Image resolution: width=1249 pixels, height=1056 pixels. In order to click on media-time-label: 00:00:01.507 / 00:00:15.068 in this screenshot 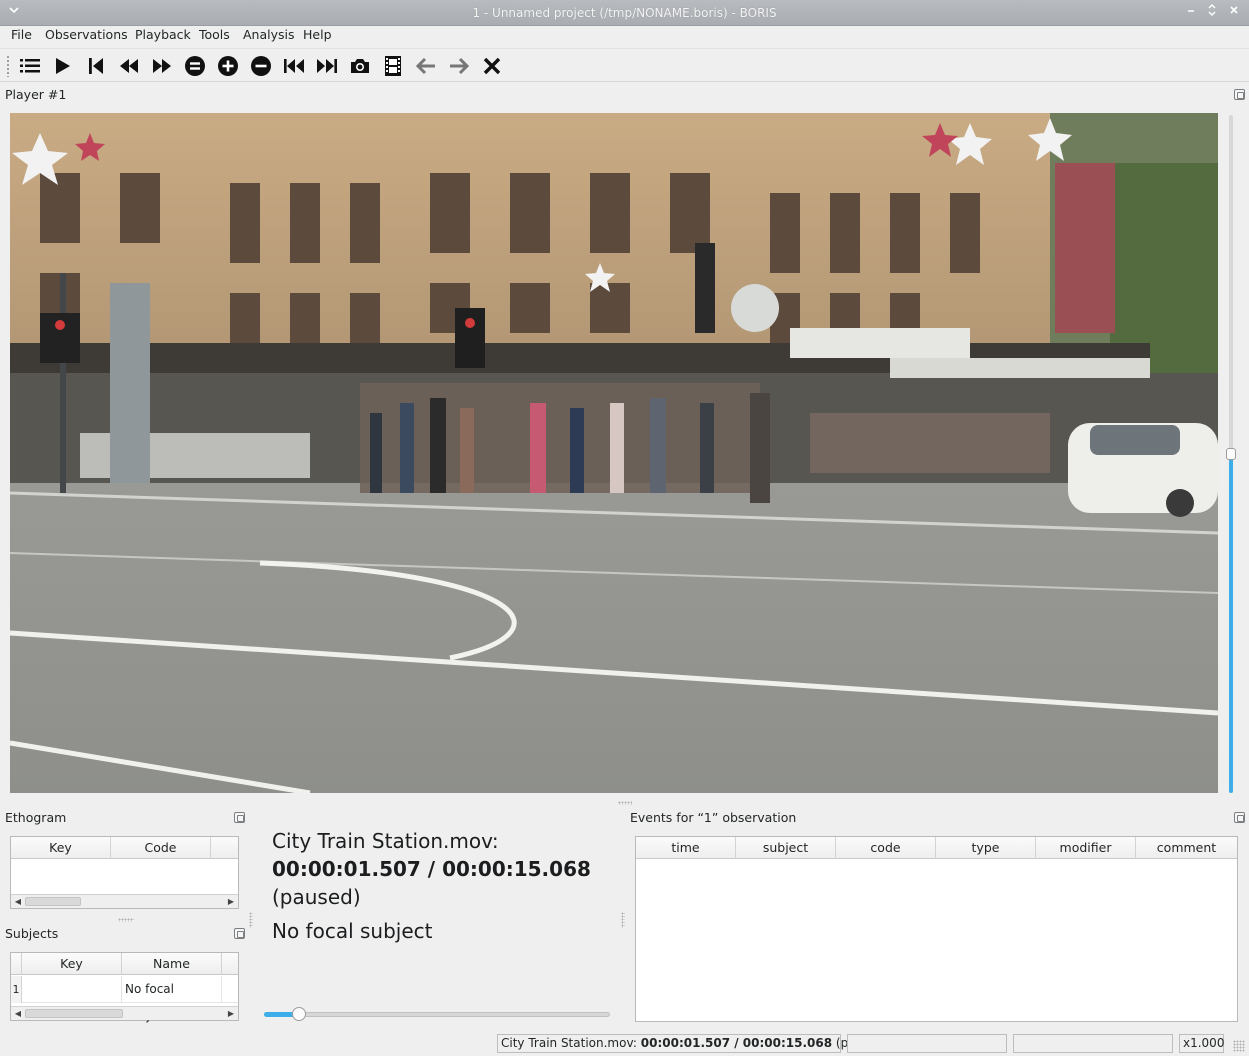, I will do `click(431, 869)`.